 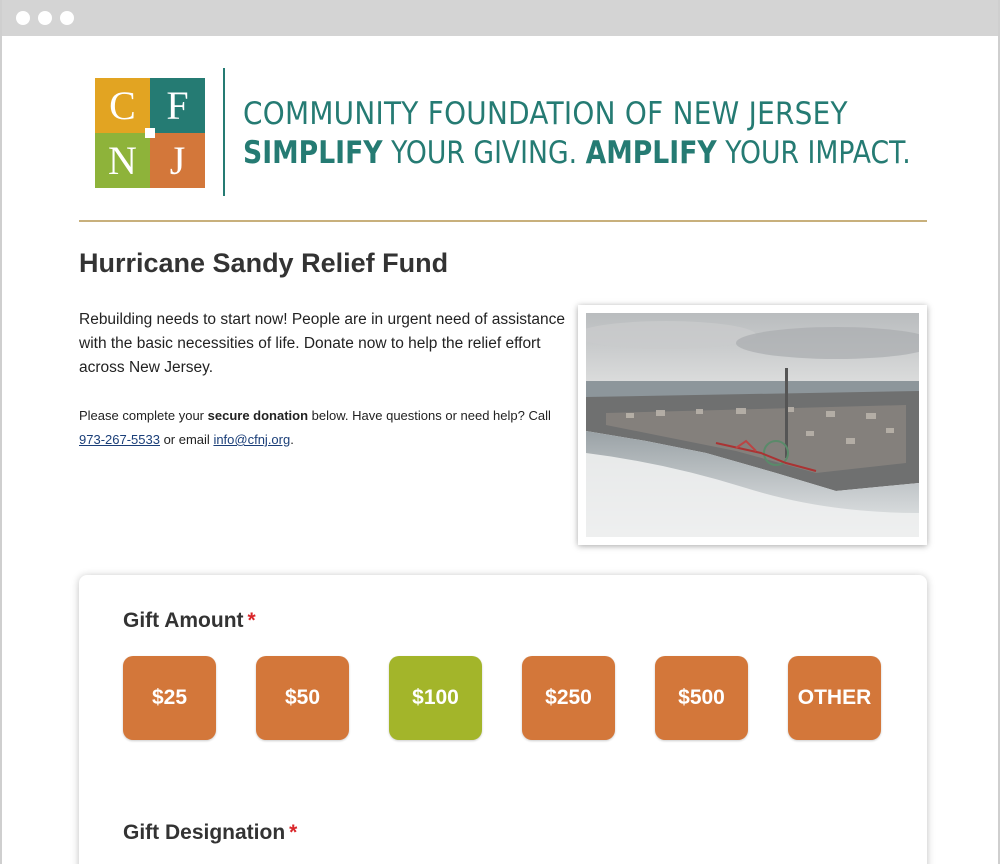 I want to click on gift-designation-text: Gift Designation, so click(x=204, y=832).